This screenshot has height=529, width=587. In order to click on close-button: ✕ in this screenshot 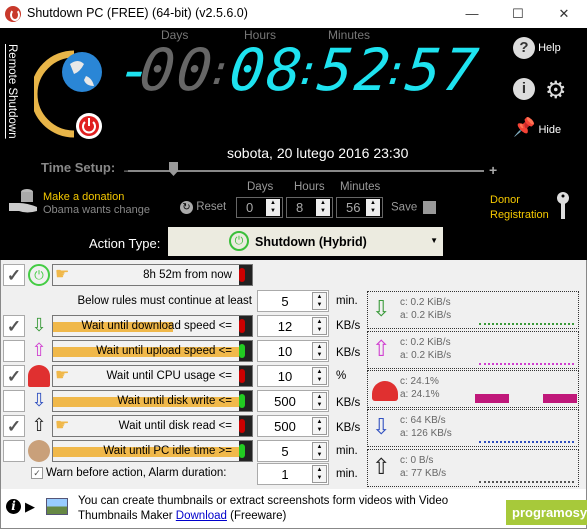, I will do `click(564, 14)`.